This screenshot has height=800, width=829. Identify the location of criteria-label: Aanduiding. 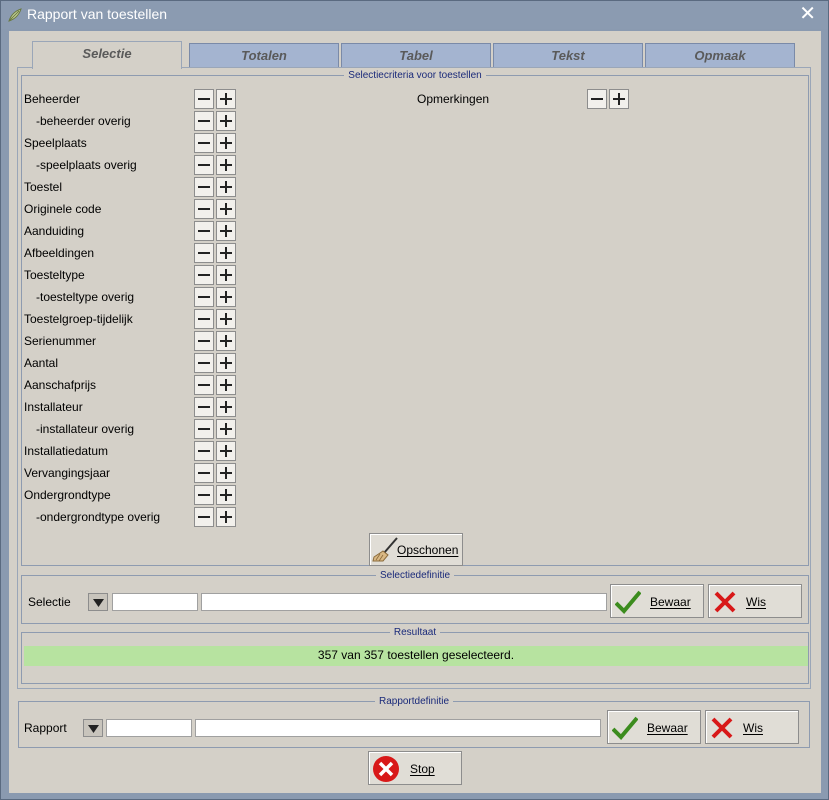
(54, 231).